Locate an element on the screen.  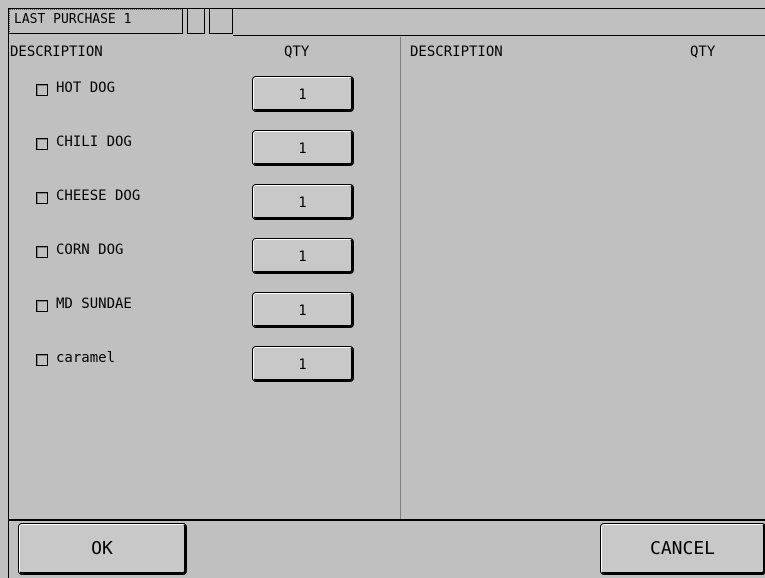
list-item: HOT DOG 1 is located at coordinates (200, 94).